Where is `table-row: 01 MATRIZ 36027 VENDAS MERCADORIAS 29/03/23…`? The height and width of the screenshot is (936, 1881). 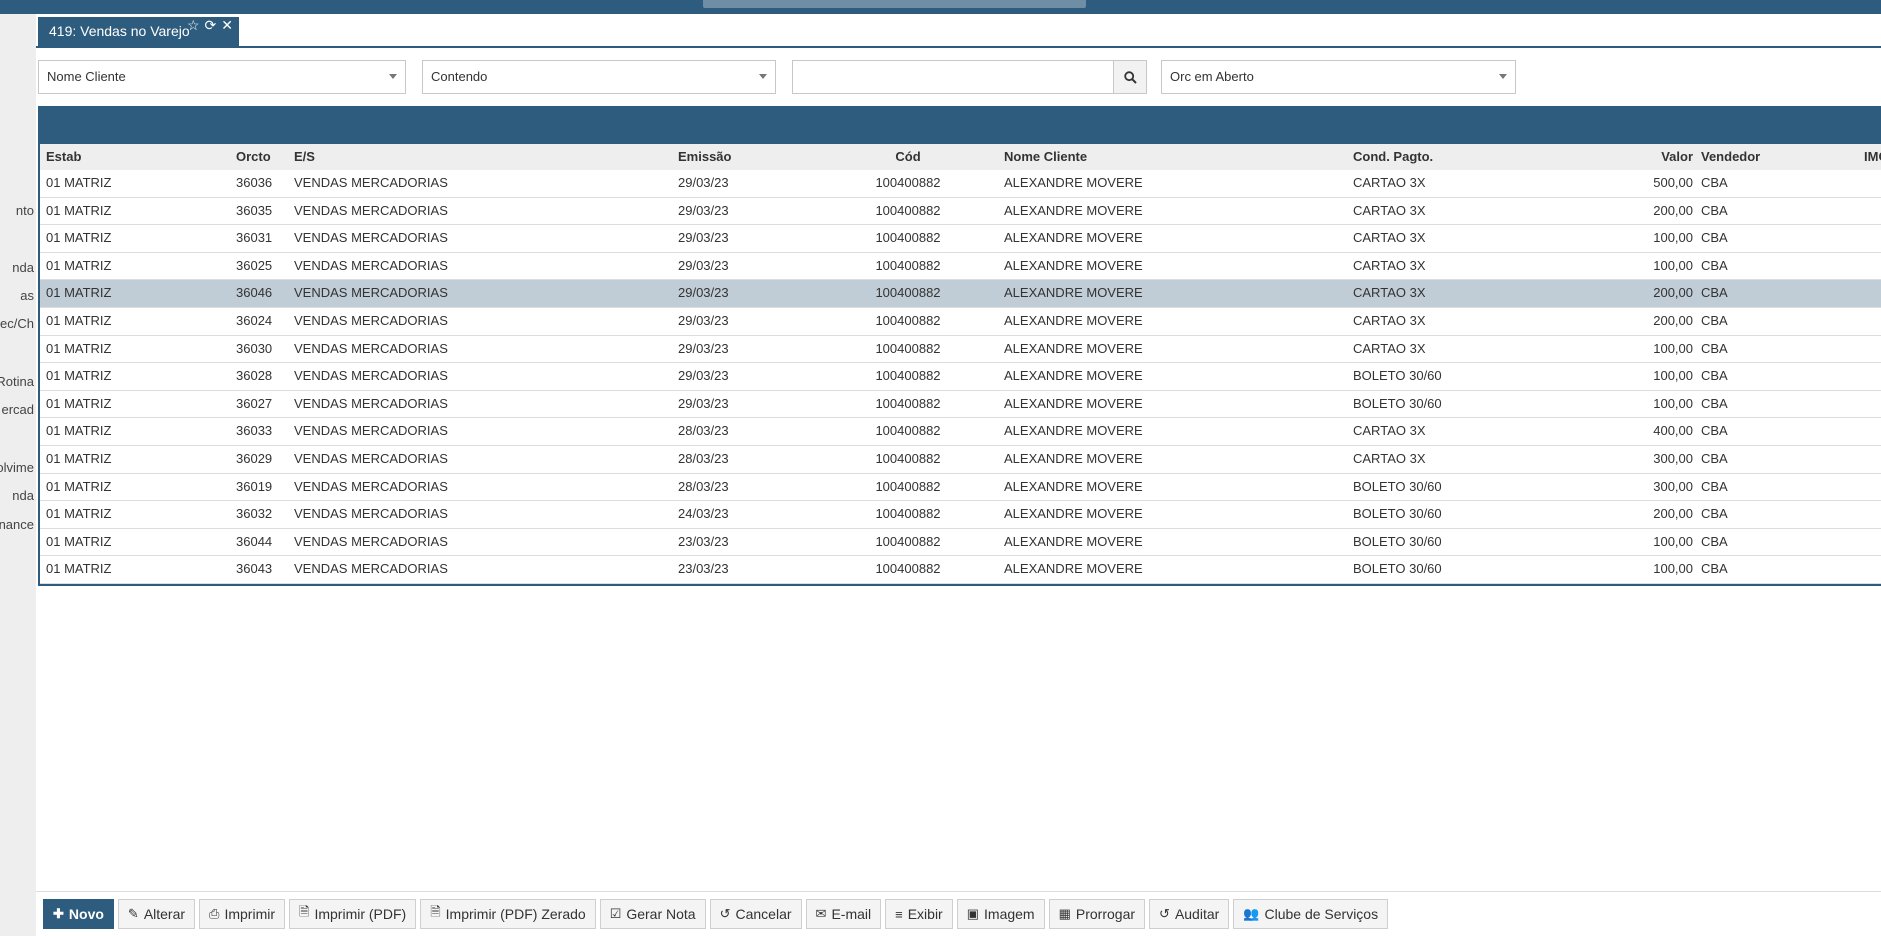 table-row: 01 MATRIZ 36027 VENDAS MERCADORIAS 29/03/23… is located at coordinates (960, 404).